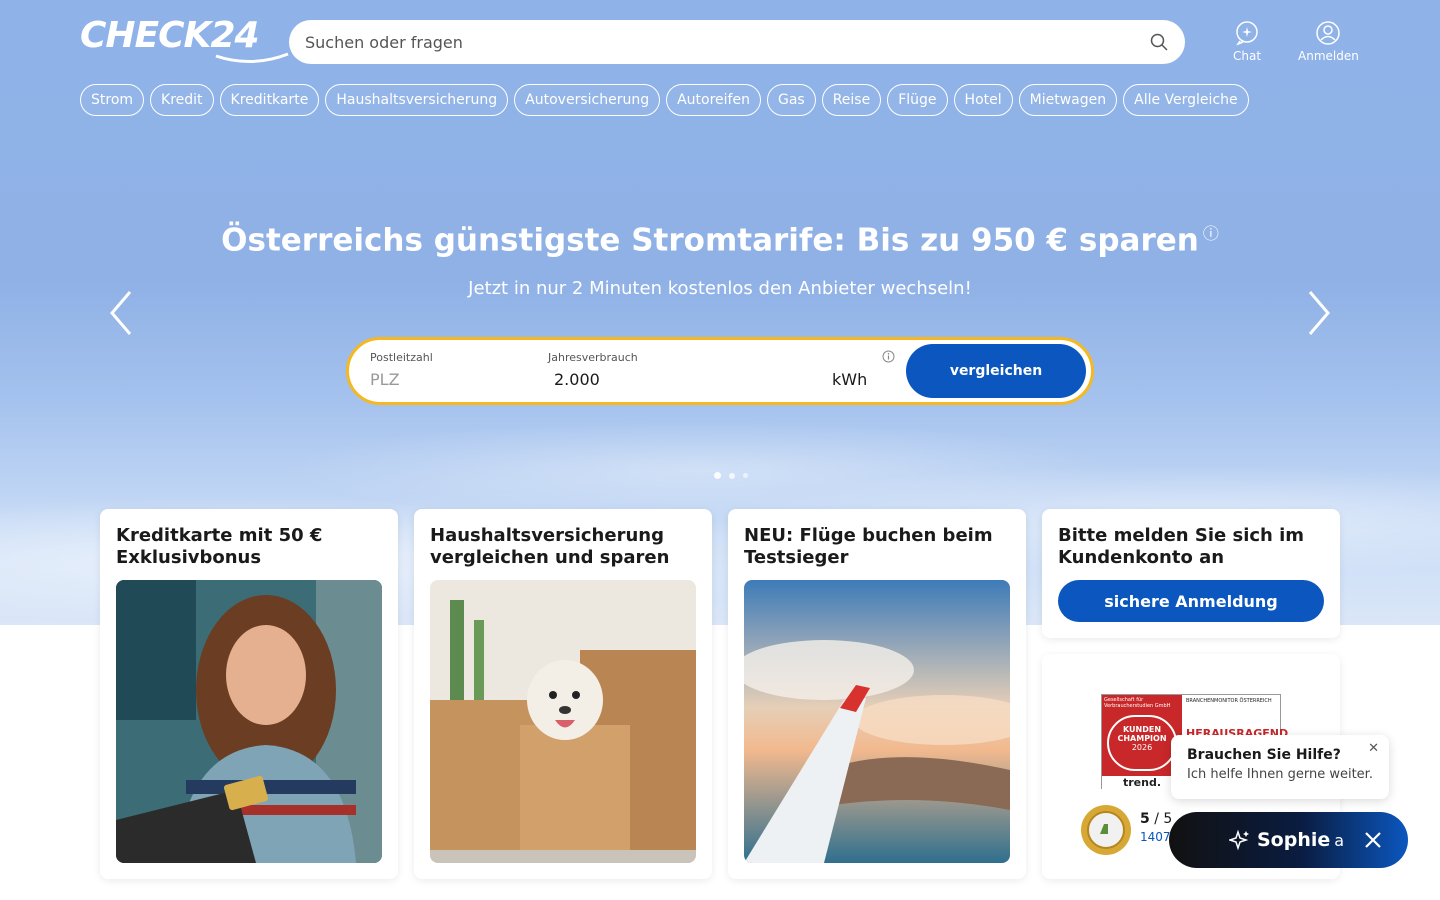 The image size is (1440, 900). What do you see at coordinates (1191, 601) in the screenshot?
I see `secure-login-button: sichere Anmeldung` at bounding box center [1191, 601].